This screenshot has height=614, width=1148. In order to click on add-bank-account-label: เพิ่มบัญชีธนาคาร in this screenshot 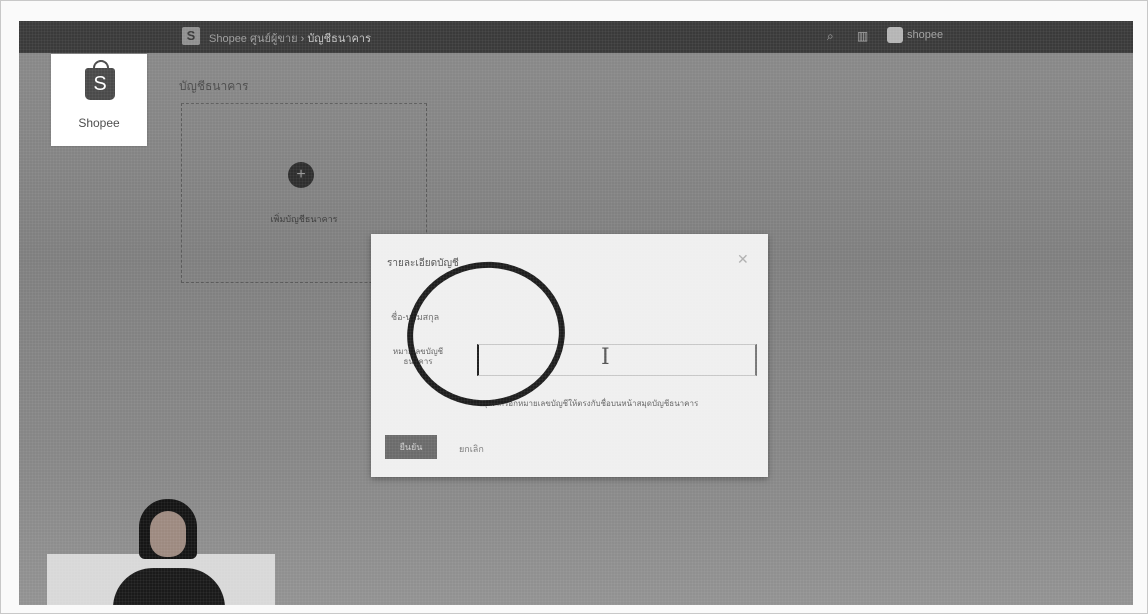, I will do `click(304, 219)`.